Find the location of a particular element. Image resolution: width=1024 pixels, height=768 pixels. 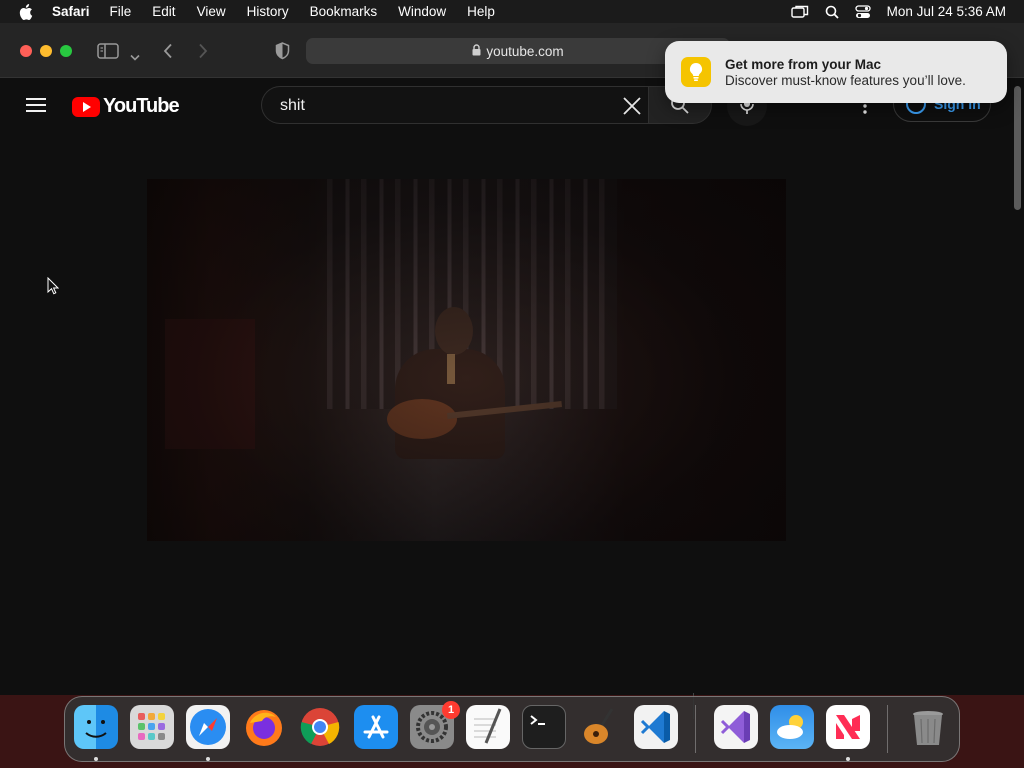

screen-mirroring-icon is located at coordinates (799, 12).